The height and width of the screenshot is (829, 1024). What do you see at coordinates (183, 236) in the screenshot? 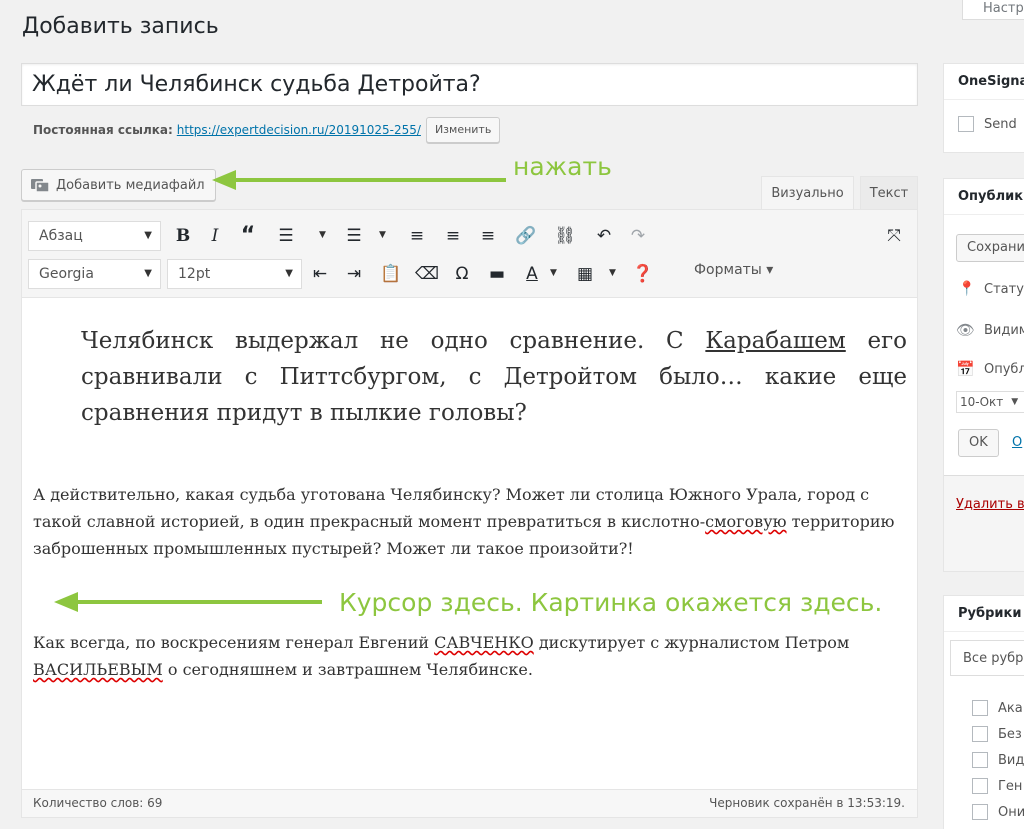
I see `bold-icon: B` at bounding box center [183, 236].